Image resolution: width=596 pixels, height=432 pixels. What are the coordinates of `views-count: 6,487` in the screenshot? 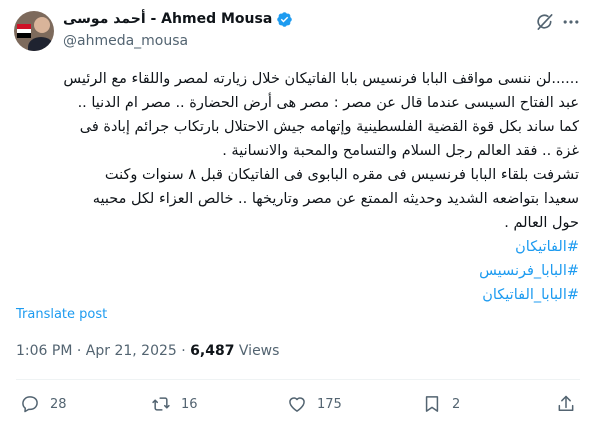 It's located at (212, 351).